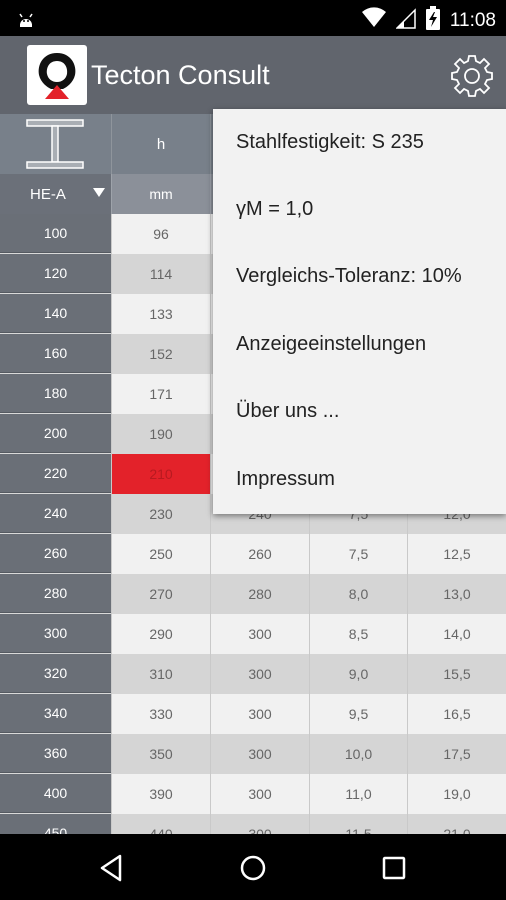 This screenshot has height=900, width=506. I want to click on recents-icon, so click(394, 868).